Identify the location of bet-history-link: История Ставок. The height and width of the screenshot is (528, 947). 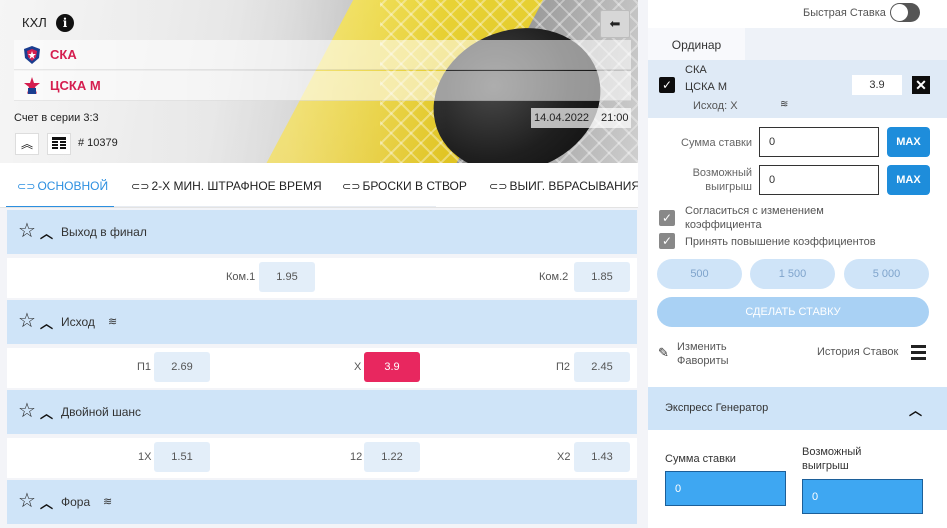
(857, 352).